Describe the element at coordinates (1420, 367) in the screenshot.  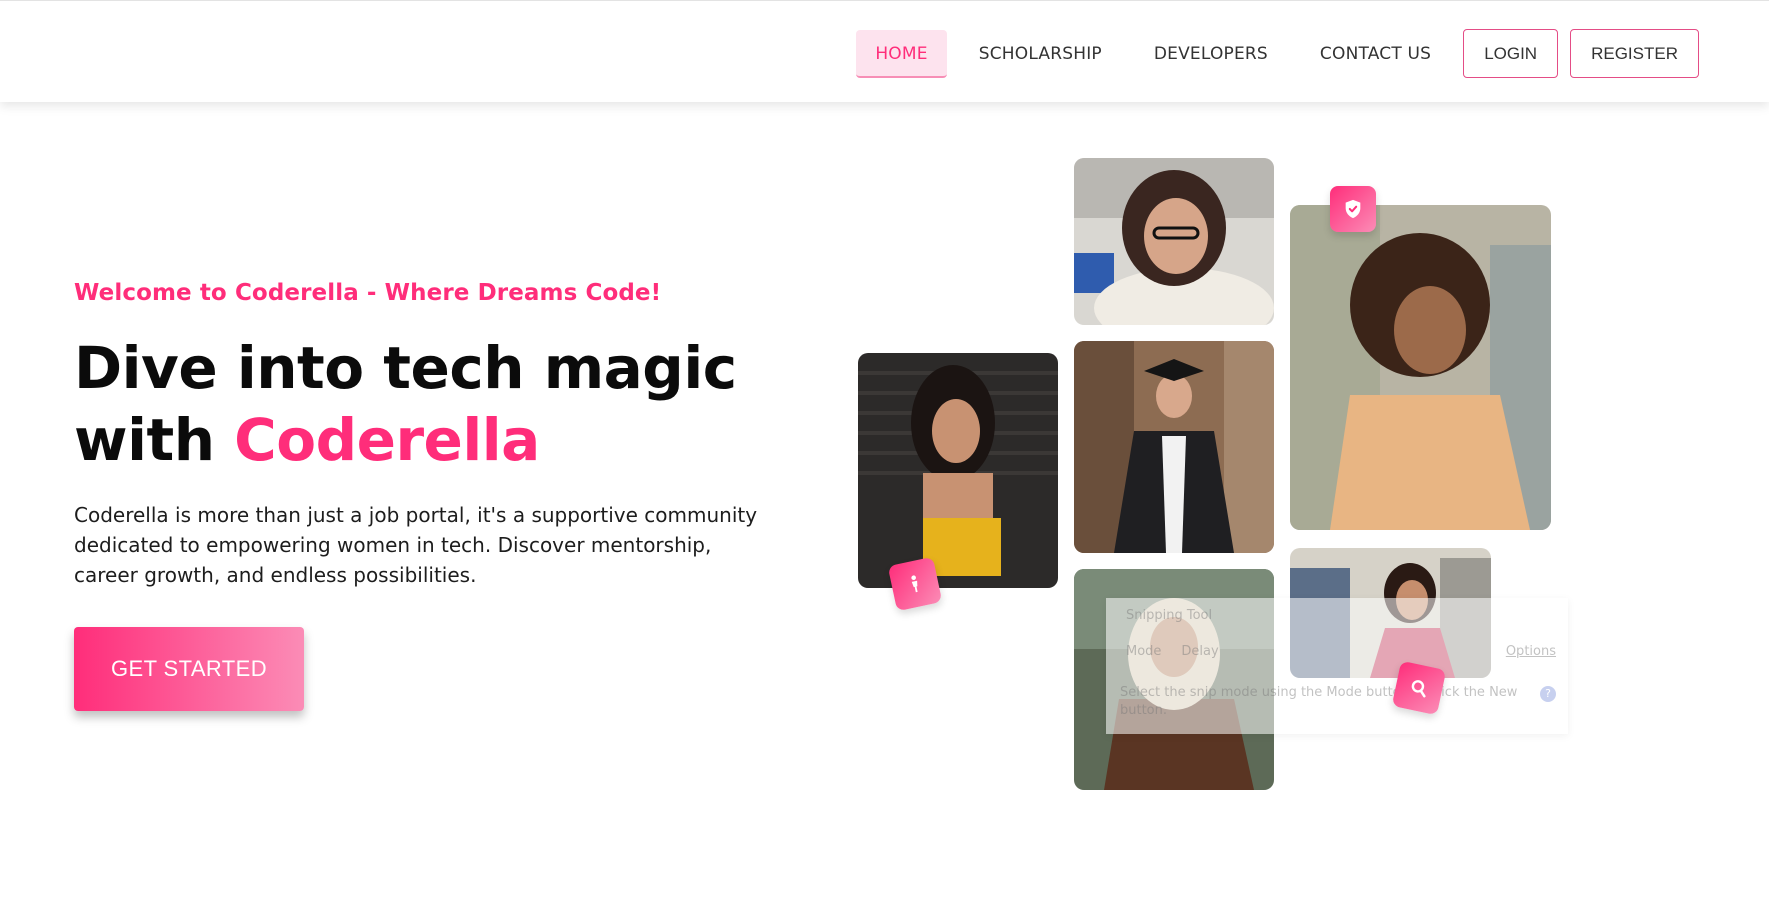
I see `photo-curly-hair` at that location.